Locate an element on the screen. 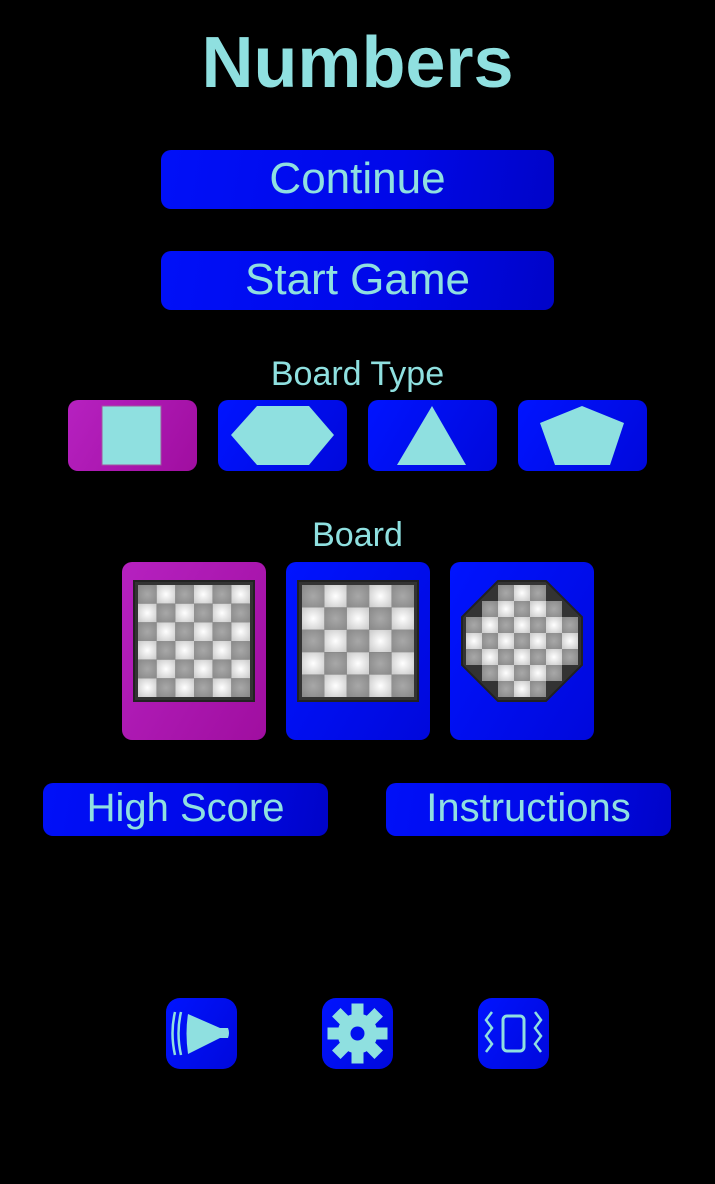  high-score-button: High Score is located at coordinates (185, 809).